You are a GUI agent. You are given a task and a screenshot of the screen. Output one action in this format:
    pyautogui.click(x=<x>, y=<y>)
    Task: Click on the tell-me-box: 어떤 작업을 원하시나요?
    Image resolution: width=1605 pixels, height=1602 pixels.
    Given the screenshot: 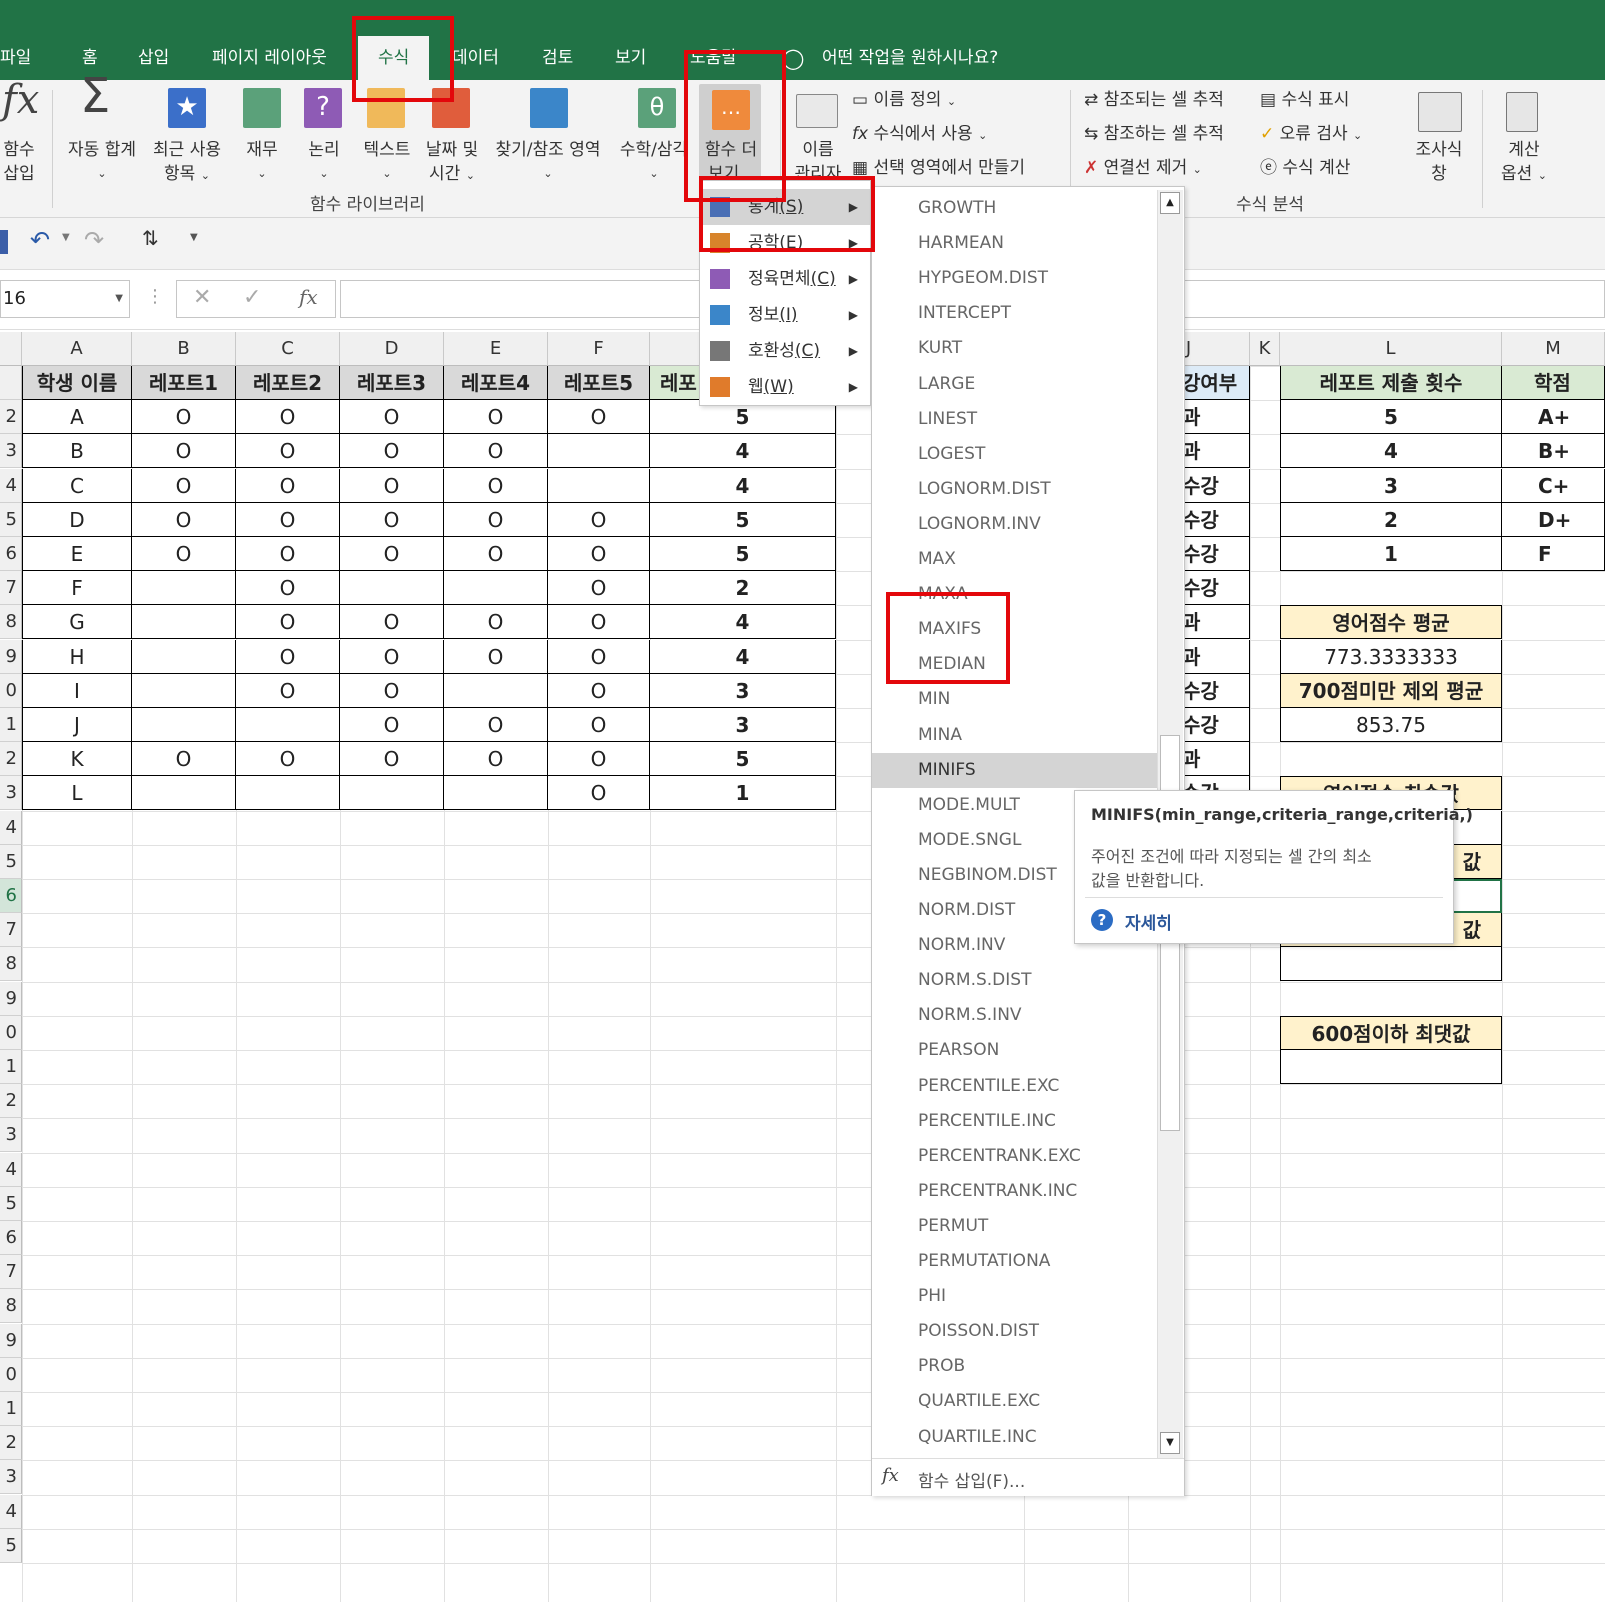 What is the action you would take?
    pyautogui.click(x=910, y=60)
    